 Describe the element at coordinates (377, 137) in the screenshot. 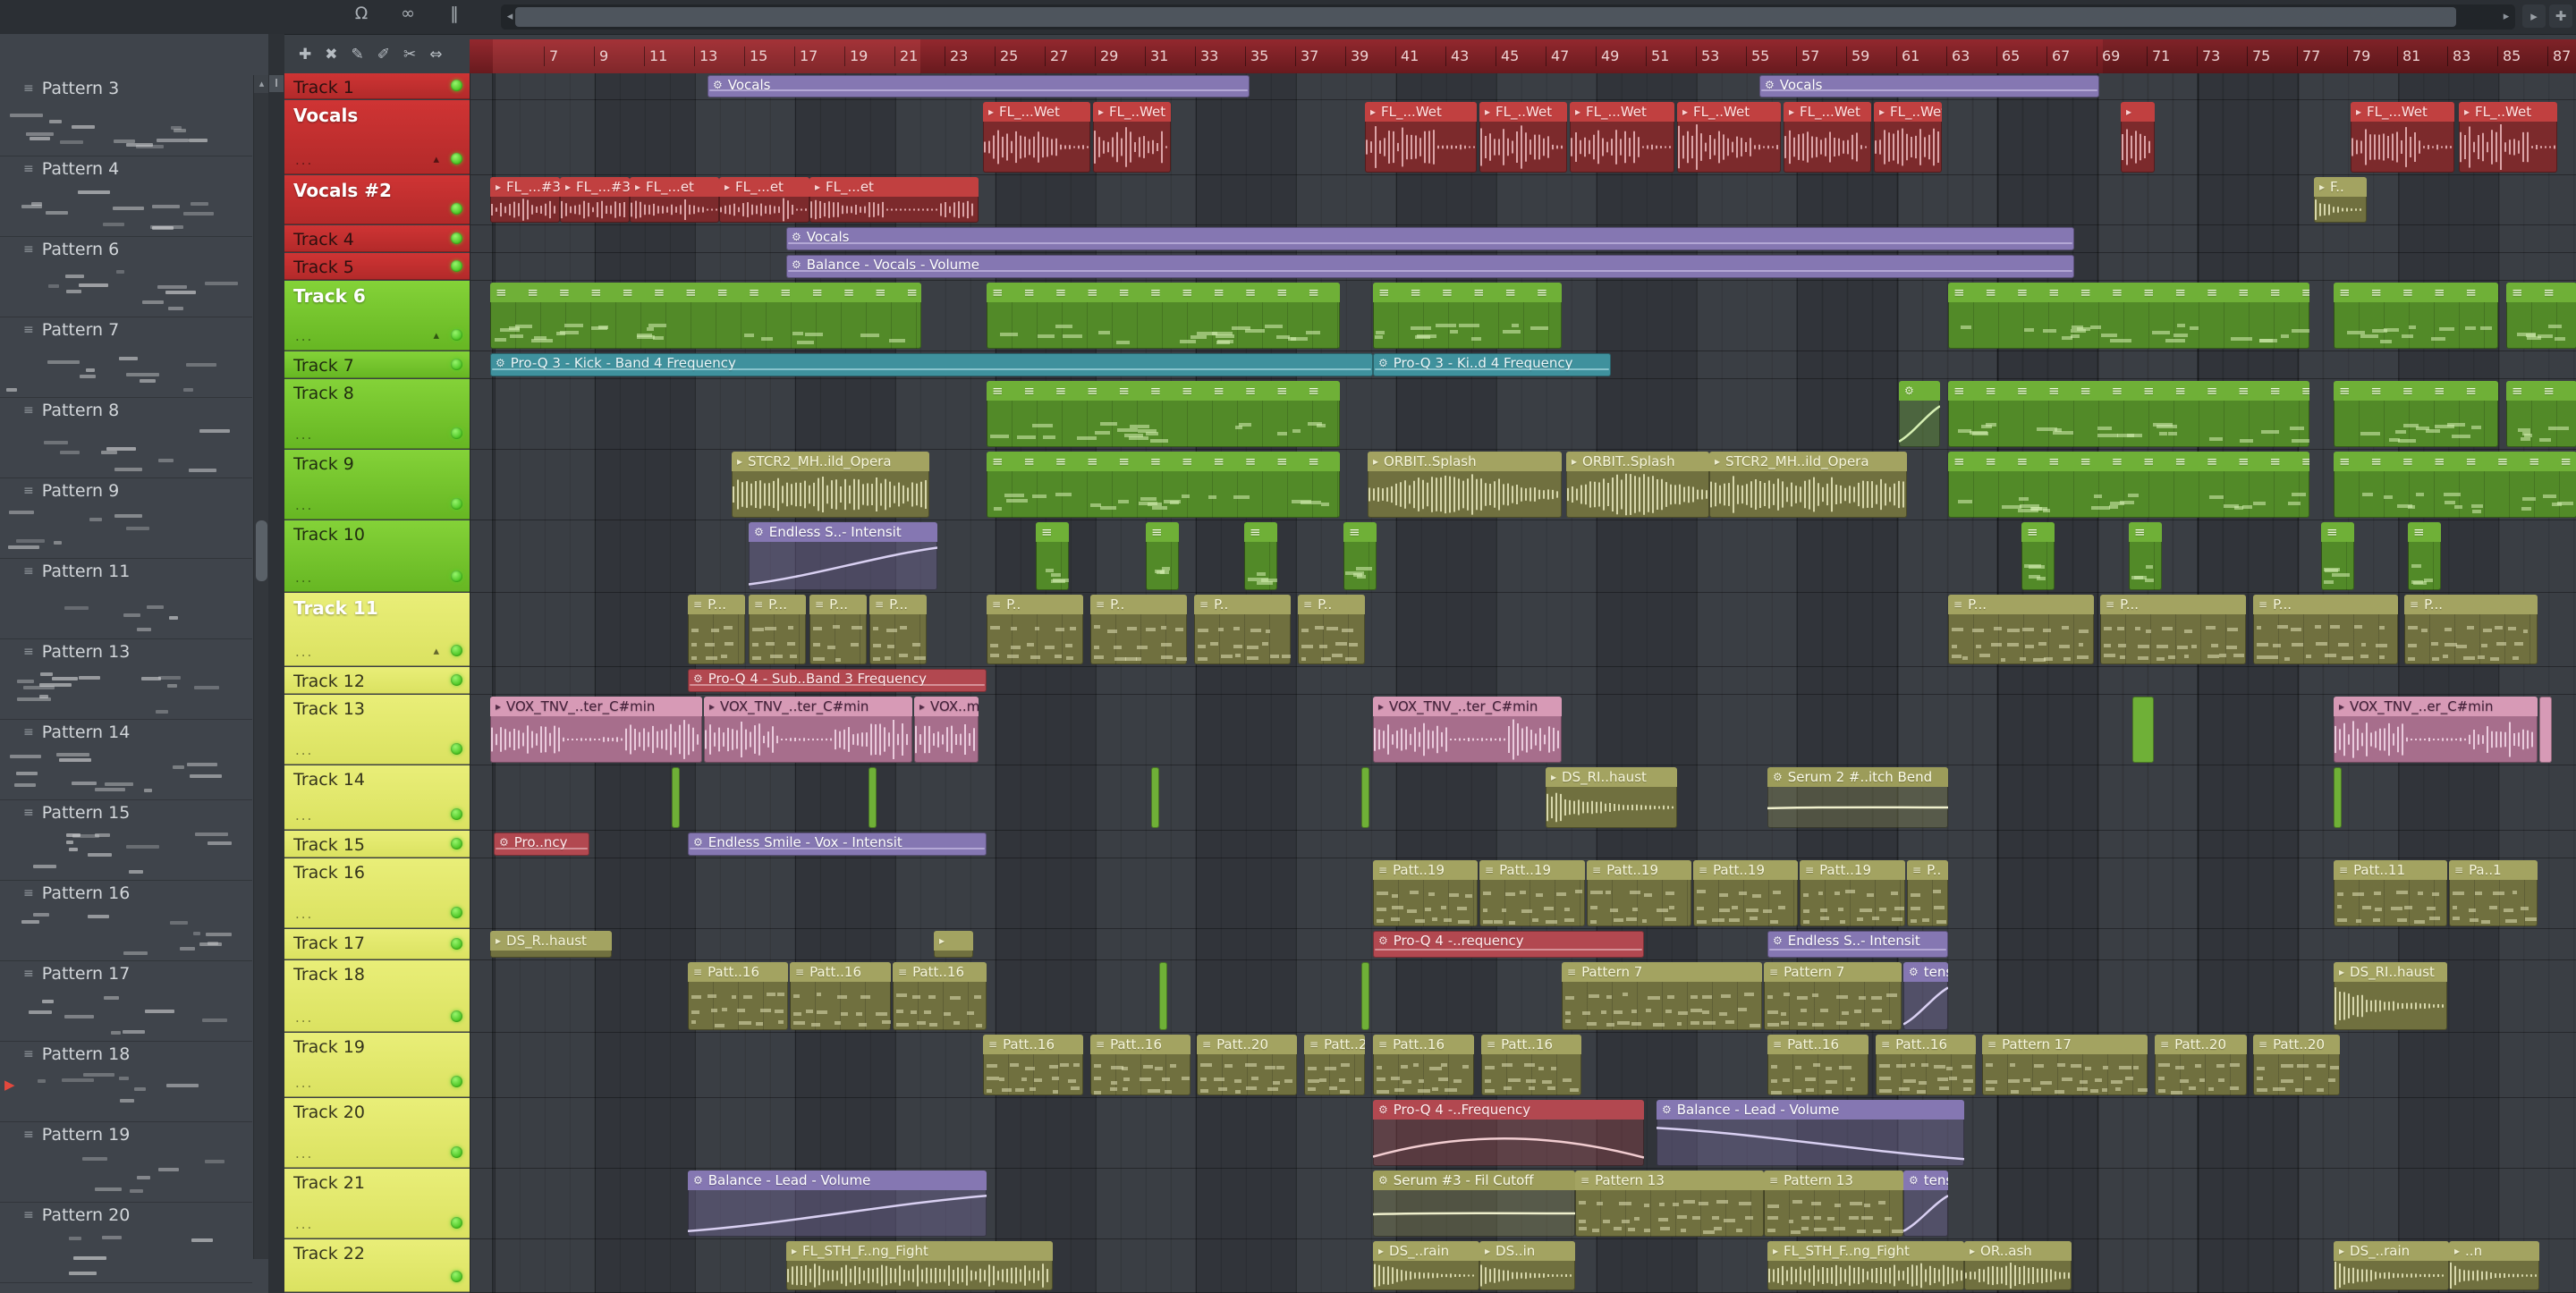

I see `track-header-vocals: Vocals... ▴` at that location.